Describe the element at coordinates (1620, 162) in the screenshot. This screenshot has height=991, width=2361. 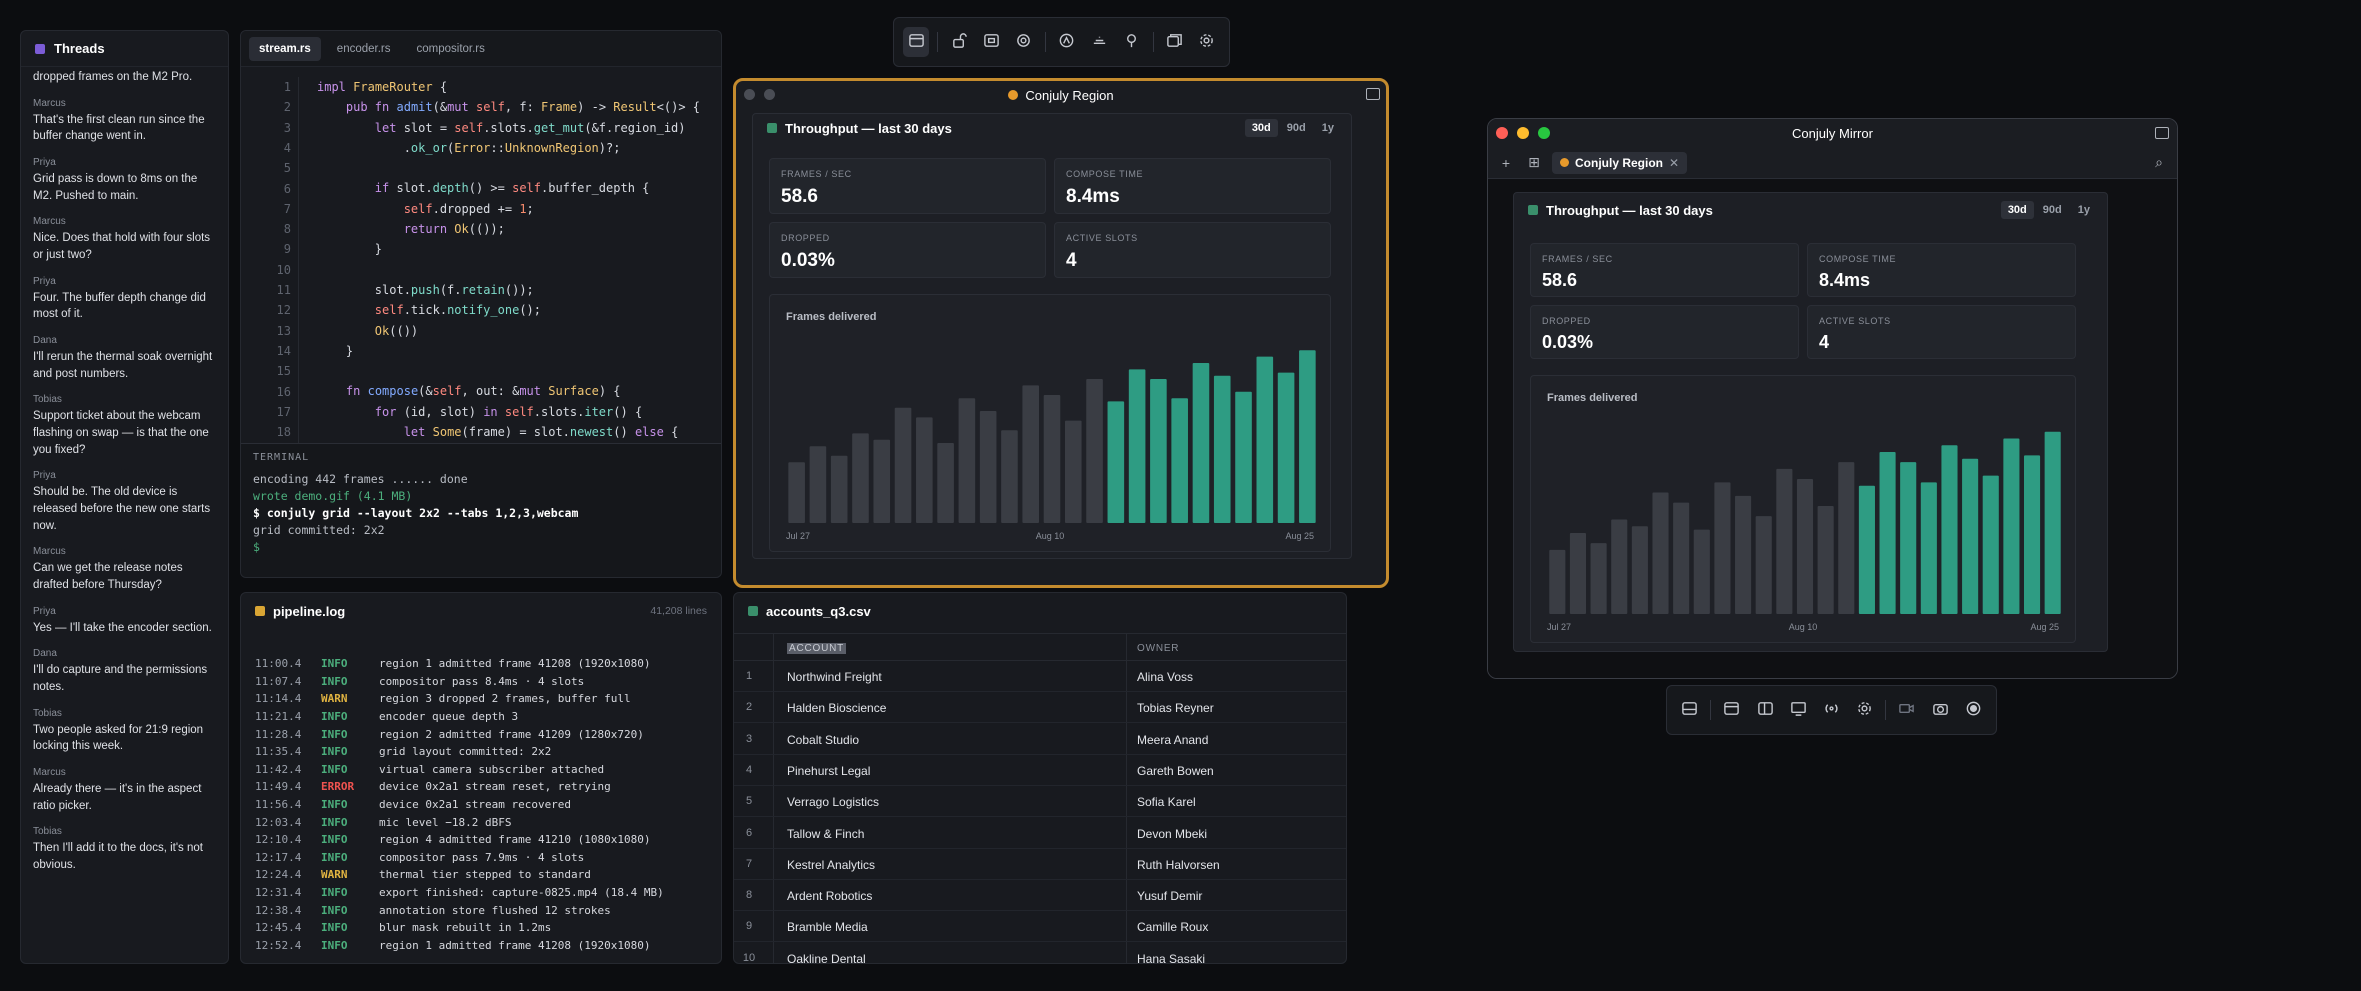
I see `tab-conjuly-region: Conjuly Region ✕` at that location.